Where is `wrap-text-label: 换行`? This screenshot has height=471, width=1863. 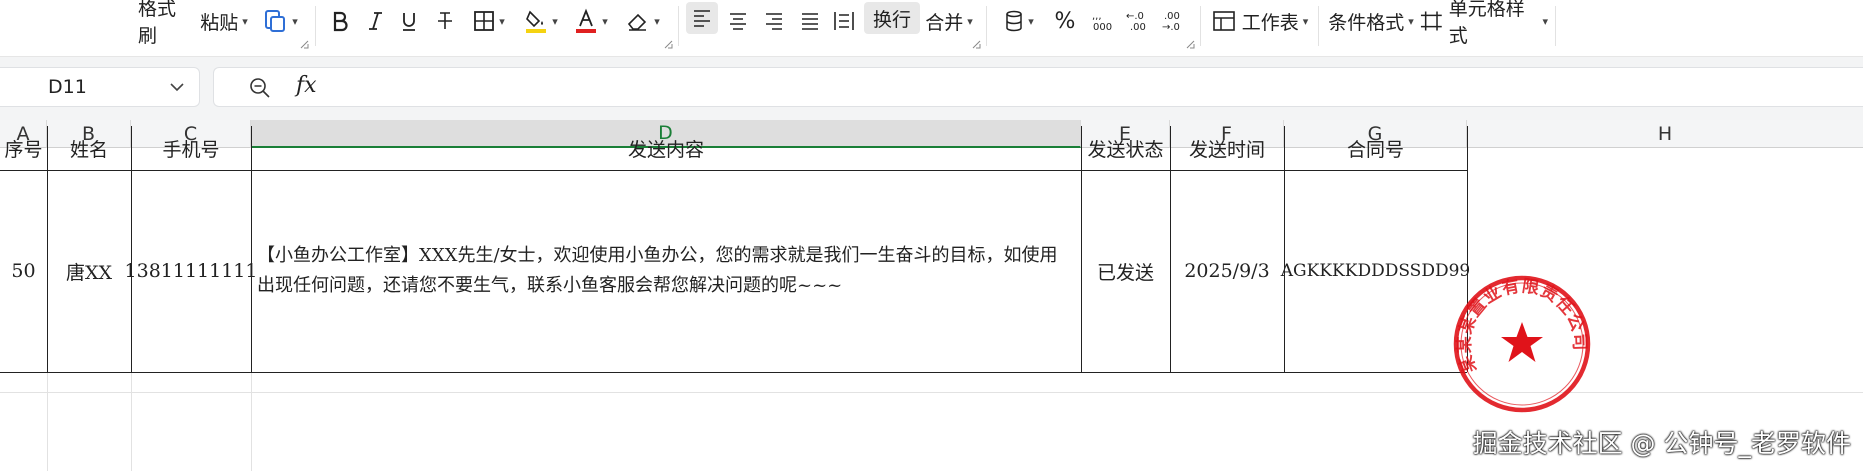
wrap-text-label: 换行 is located at coordinates (891, 19).